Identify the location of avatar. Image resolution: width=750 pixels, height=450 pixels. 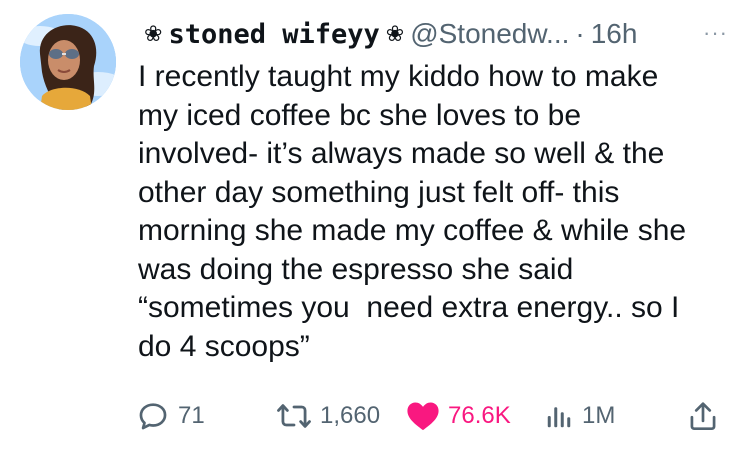
(68, 62).